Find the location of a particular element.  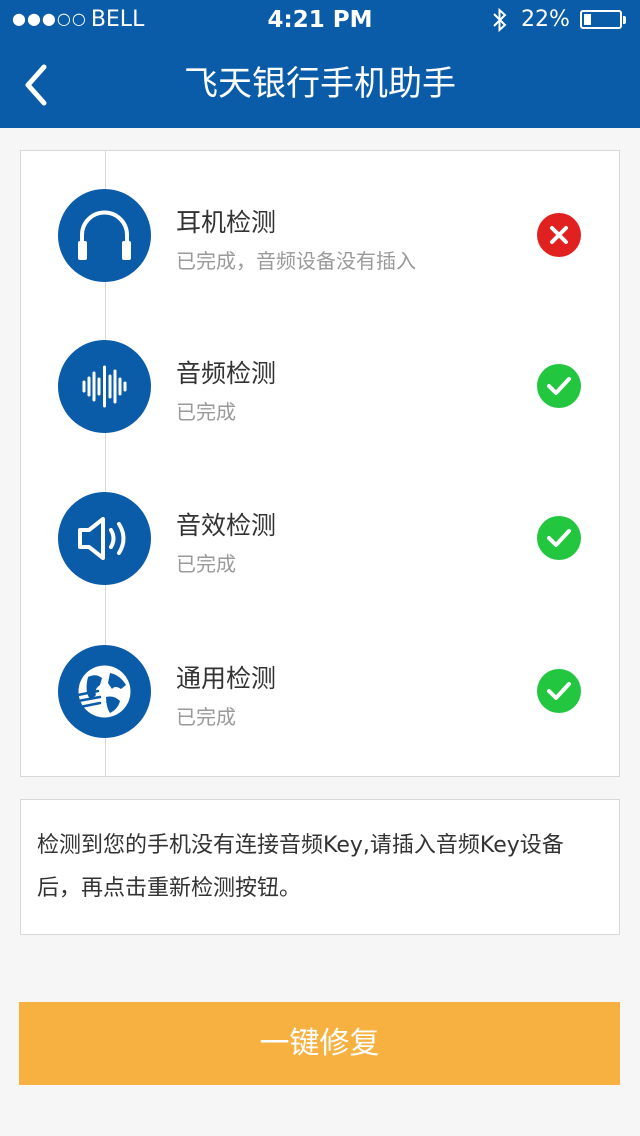

battery-icon is located at coordinates (603, 19).